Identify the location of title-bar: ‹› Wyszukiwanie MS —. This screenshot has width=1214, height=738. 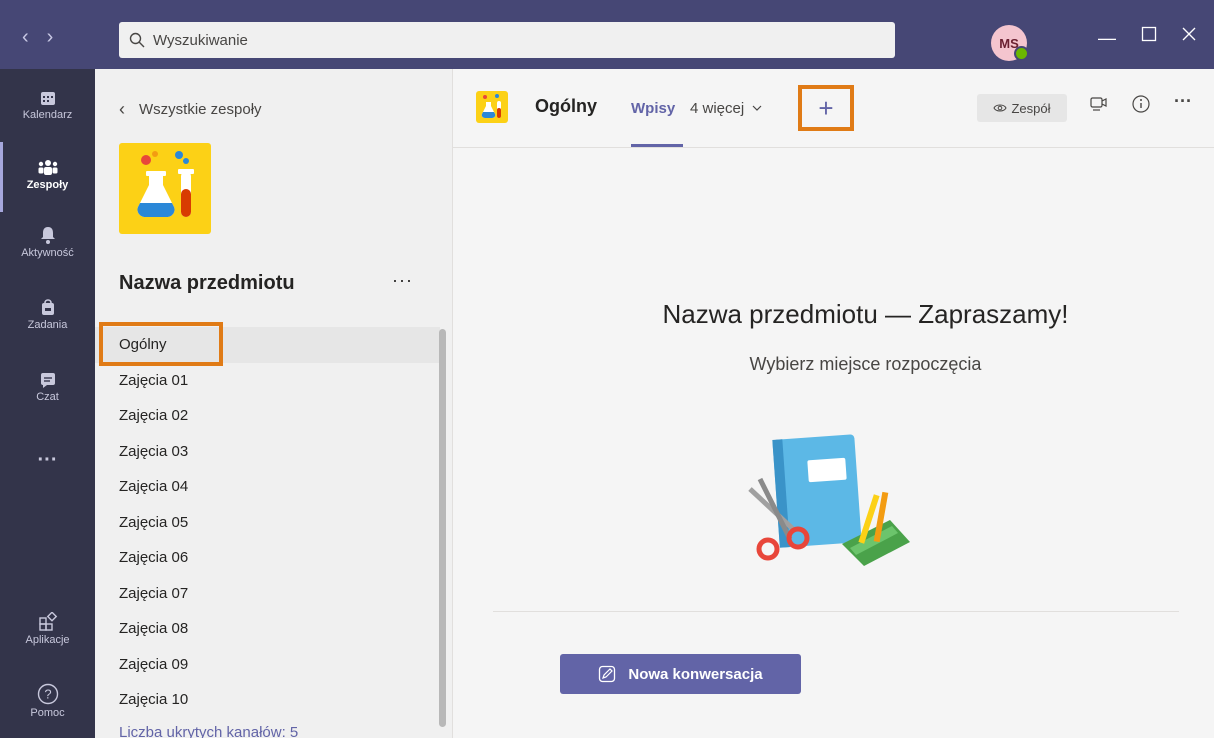
(607, 34).